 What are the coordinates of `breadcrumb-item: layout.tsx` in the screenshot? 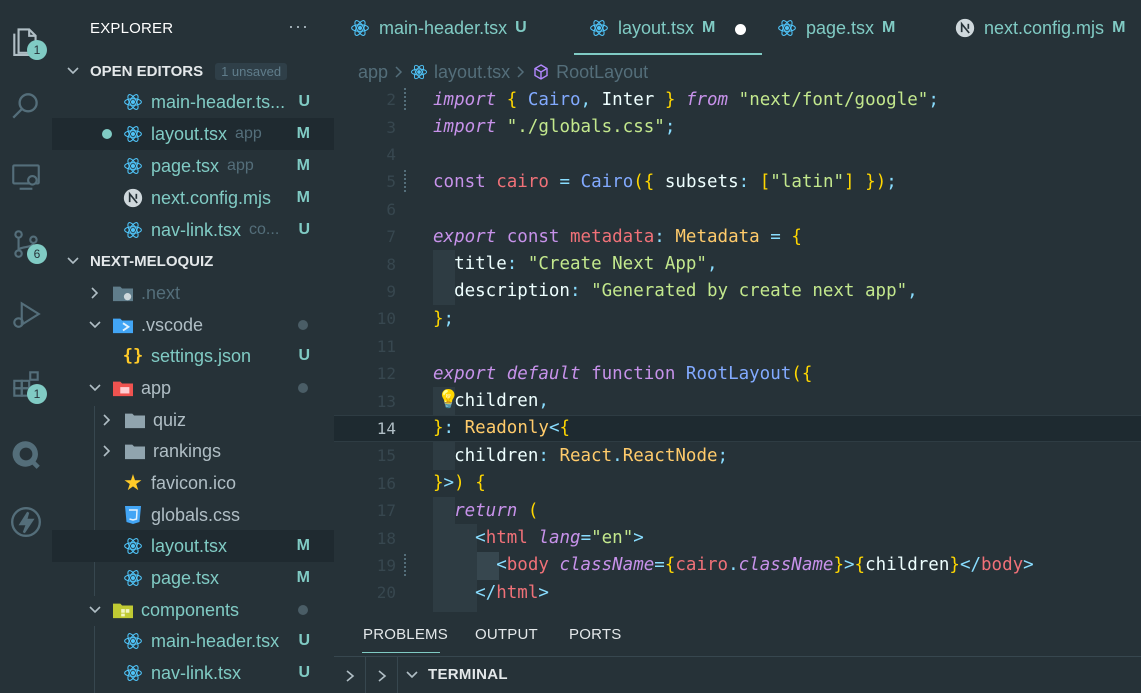 It's located at (472, 72).